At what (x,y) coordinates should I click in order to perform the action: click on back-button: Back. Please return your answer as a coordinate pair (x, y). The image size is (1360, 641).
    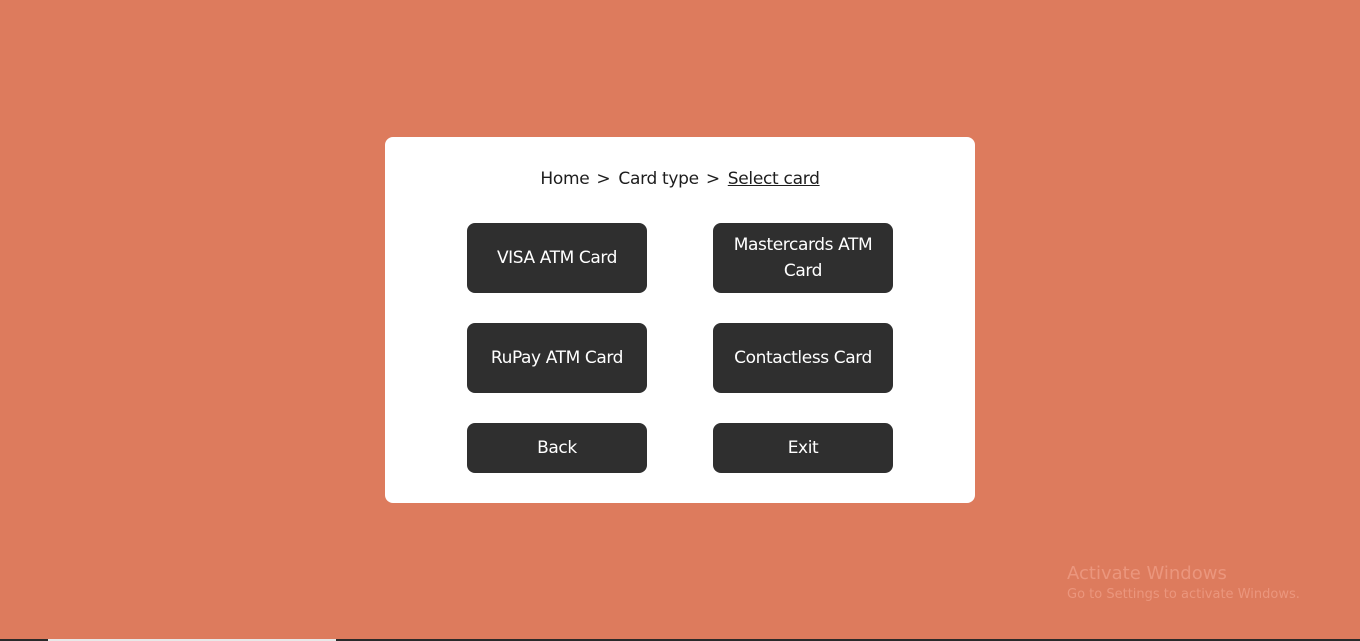
    Looking at the image, I should click on (557, 448).